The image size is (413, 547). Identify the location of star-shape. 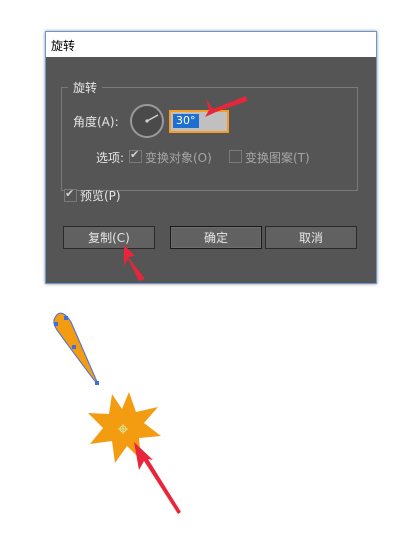
(124, 427).